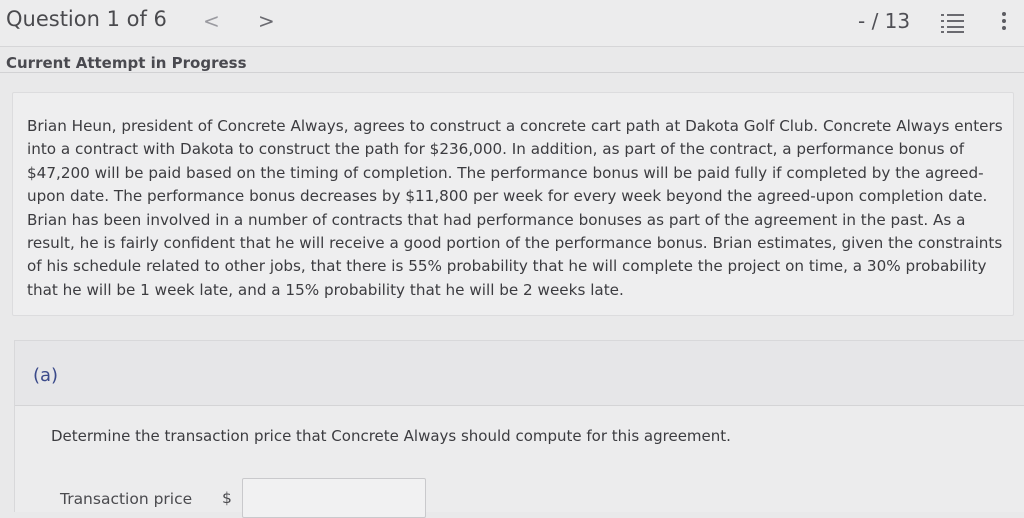 This screenshot has width=1024, height=518. What do you see at coordinates (1004, 23) in the screenshot?
I see `more-vertical-icon` at bounding box center [1004, 23].